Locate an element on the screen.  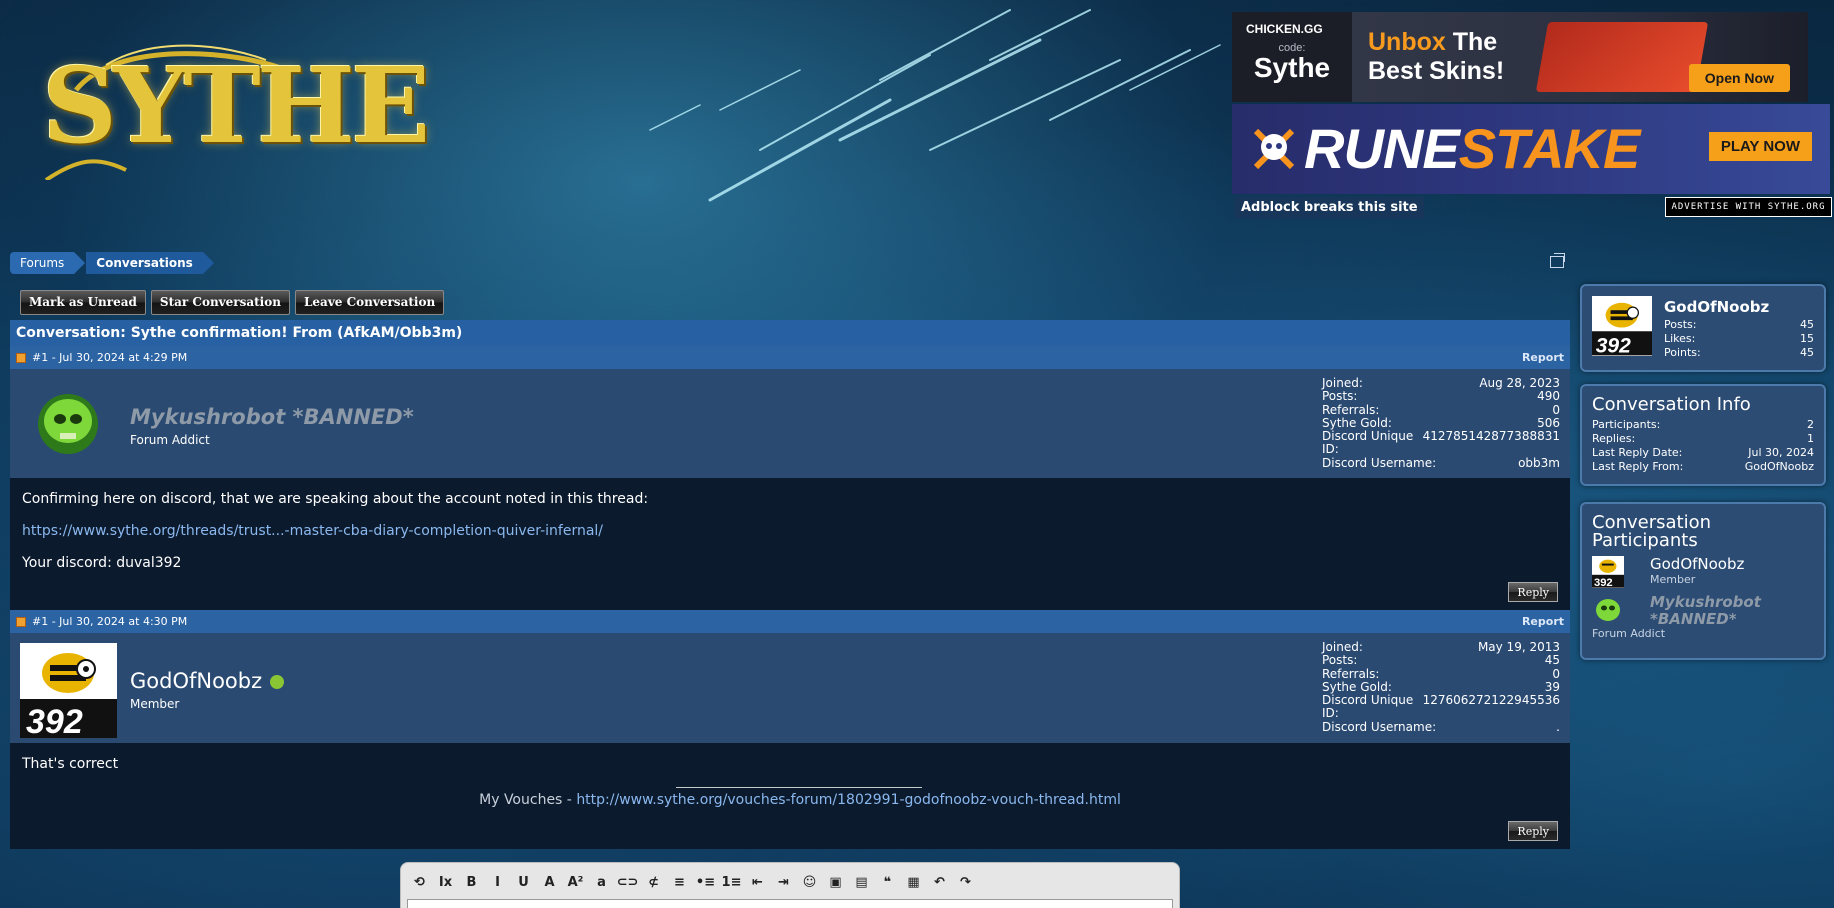
participant-item: 392 GodOfNoobz Member is located at coordinates (1703, 572).